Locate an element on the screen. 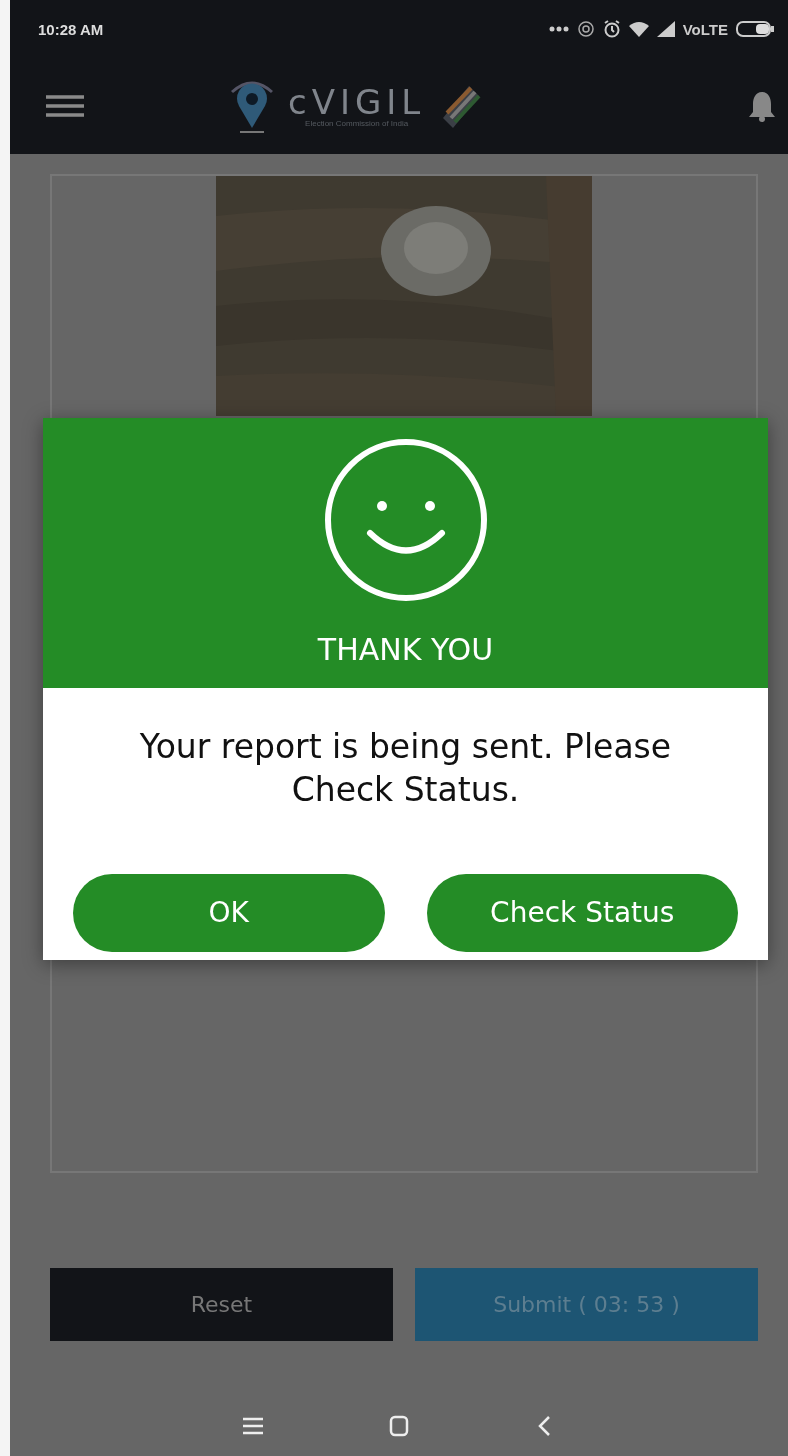 Image resolution: width=788 pixels, height=1456 pixels. network-type: VoLTE is located at coordinates (705, 29).